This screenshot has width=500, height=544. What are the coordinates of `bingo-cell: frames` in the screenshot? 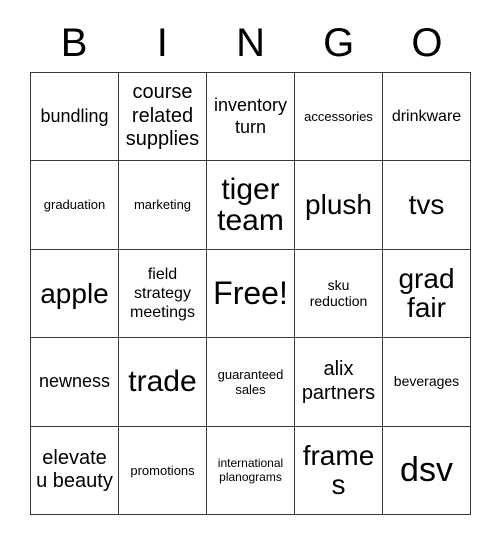 It's located at (339, 470).